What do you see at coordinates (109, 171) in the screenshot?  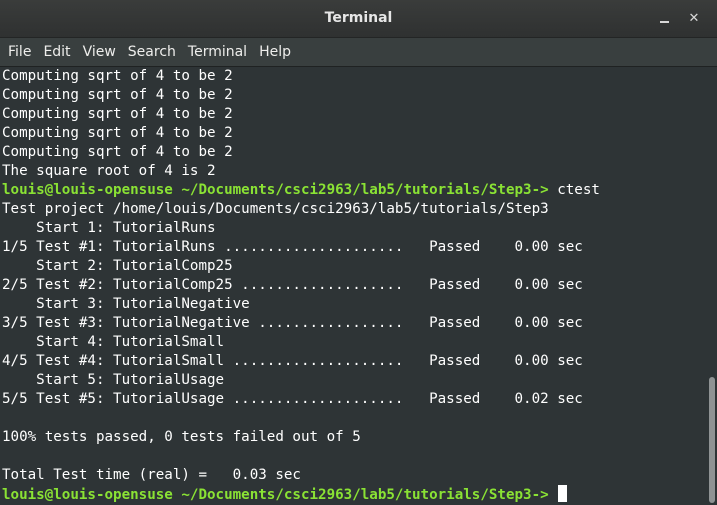 I see `output-text: The square root of 4 is 2` at bounding box center [109, 171].